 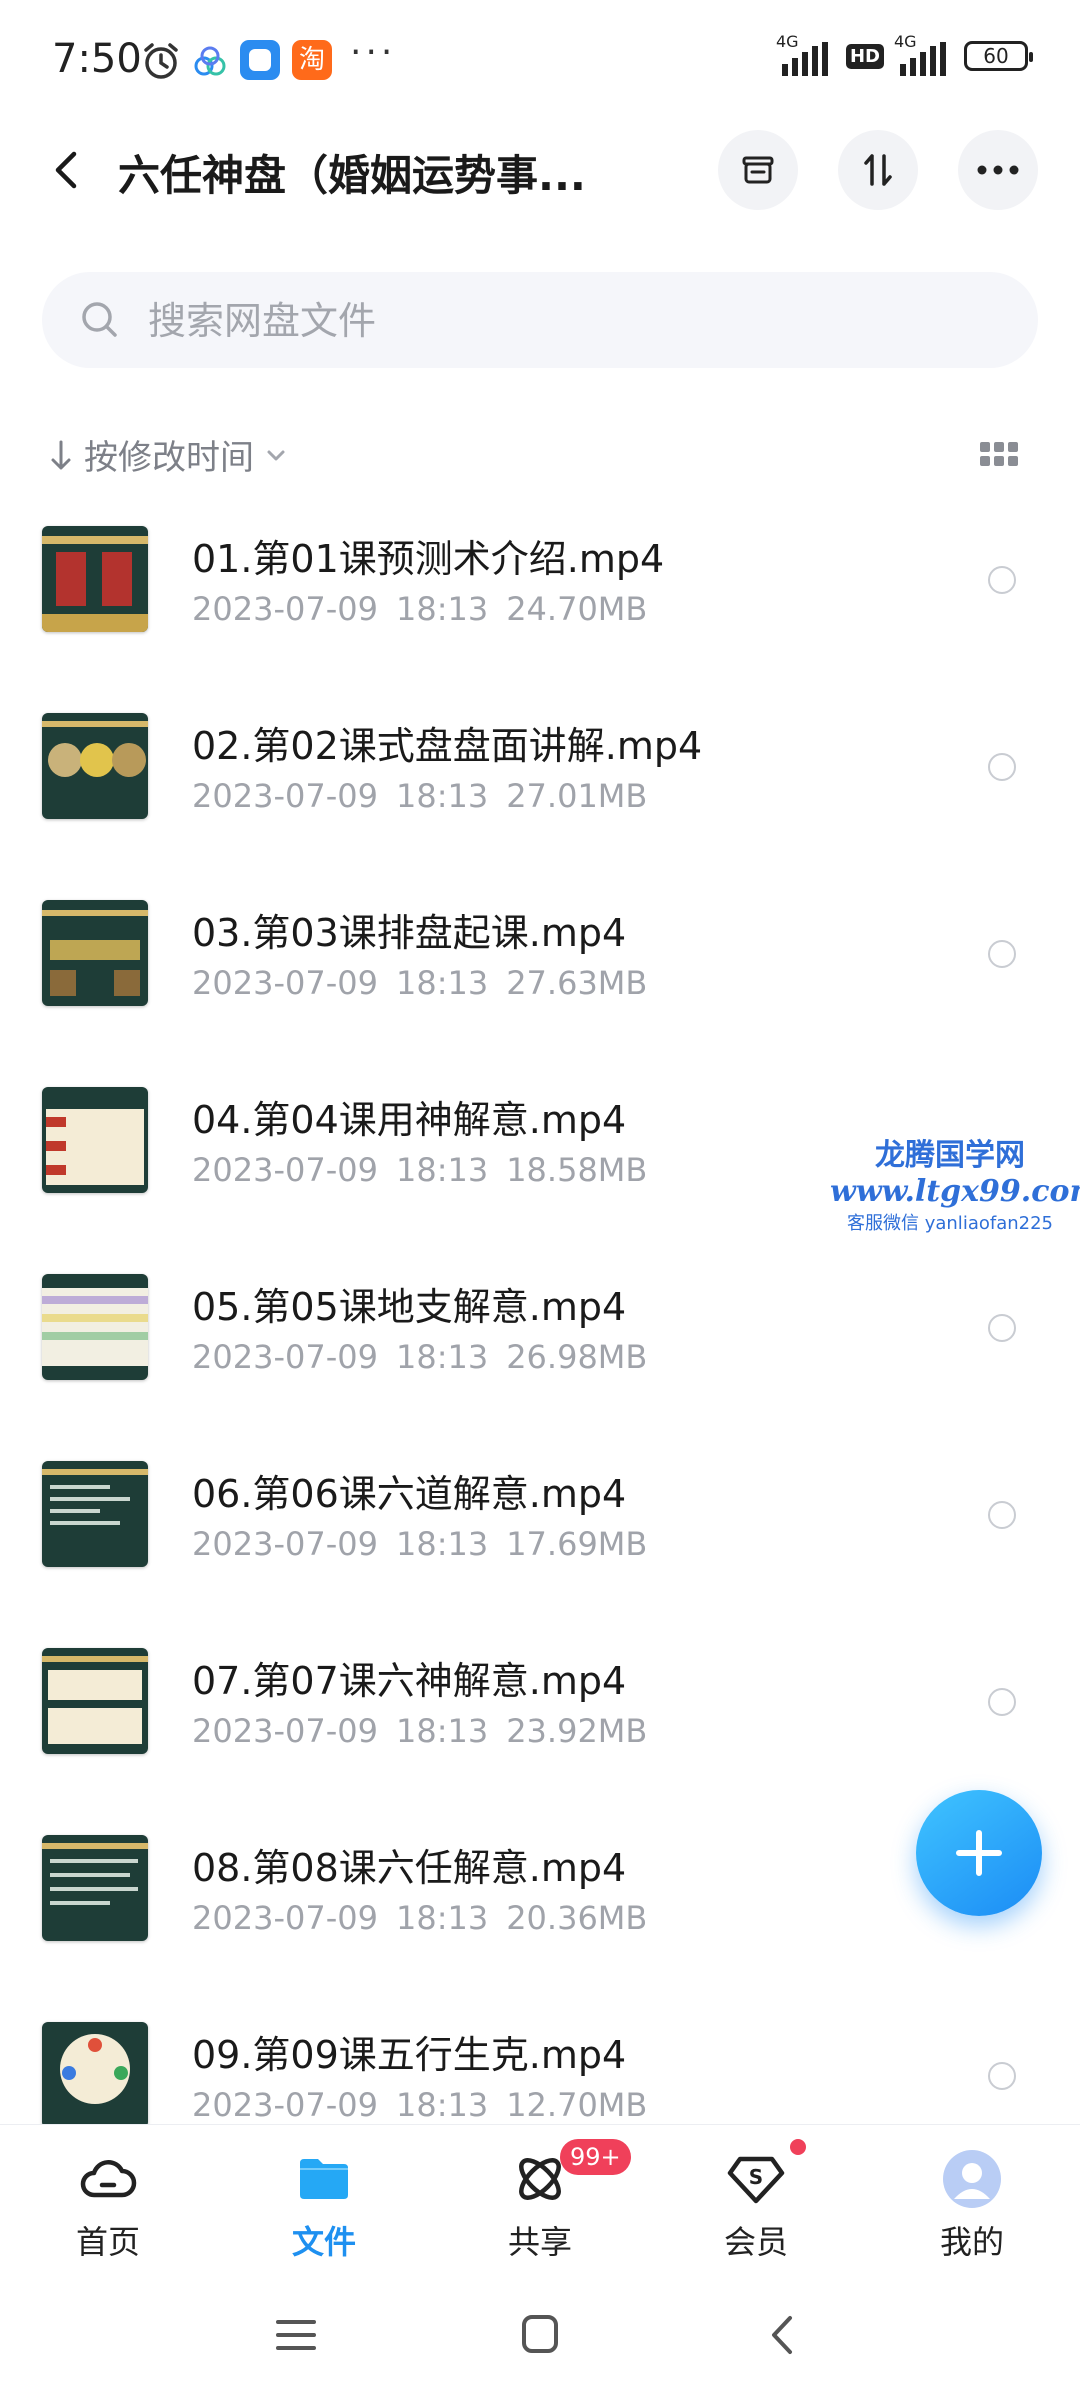 I want to click on sort-arrow-icon, so click(x=61, y=454).